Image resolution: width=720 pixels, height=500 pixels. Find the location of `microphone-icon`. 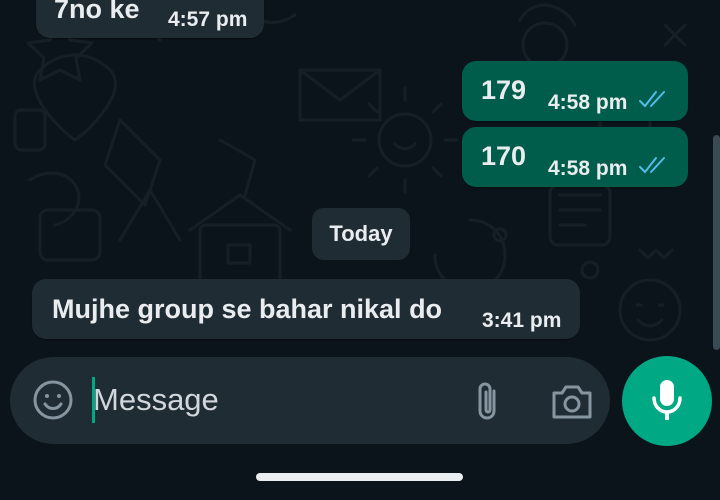

microphone-icon is located at coordinates (667, 400).